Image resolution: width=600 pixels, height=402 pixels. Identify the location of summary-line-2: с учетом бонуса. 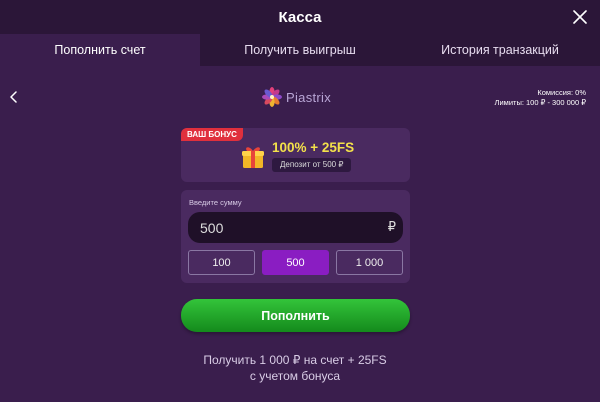
(295, 376).